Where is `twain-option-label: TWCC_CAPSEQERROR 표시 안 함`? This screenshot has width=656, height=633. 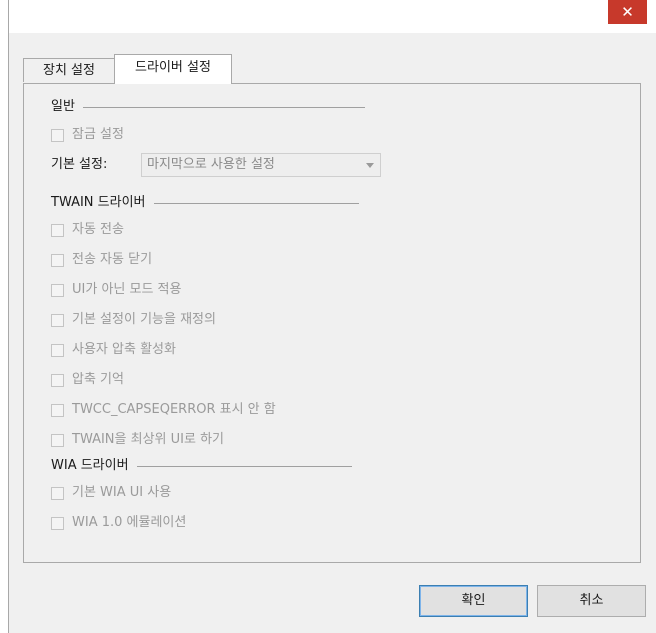 twain-option-label: TWCC_CAPSEQERROR 표시 안 함 is located at coordinates (174, 409).